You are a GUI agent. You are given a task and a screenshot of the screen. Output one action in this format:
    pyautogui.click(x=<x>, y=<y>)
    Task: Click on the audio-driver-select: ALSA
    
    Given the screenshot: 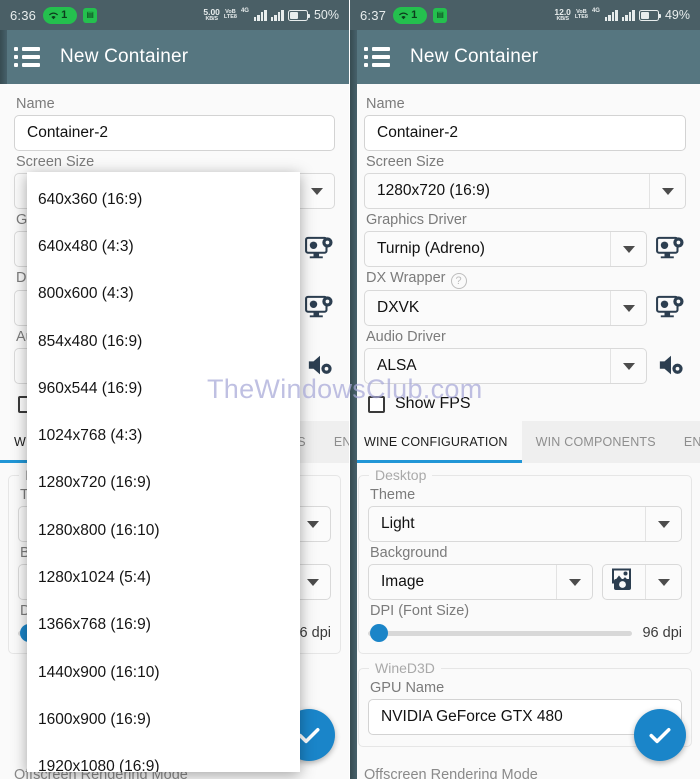 What is the action you would take?
    pyautogui.click(x=505, y=366)
    